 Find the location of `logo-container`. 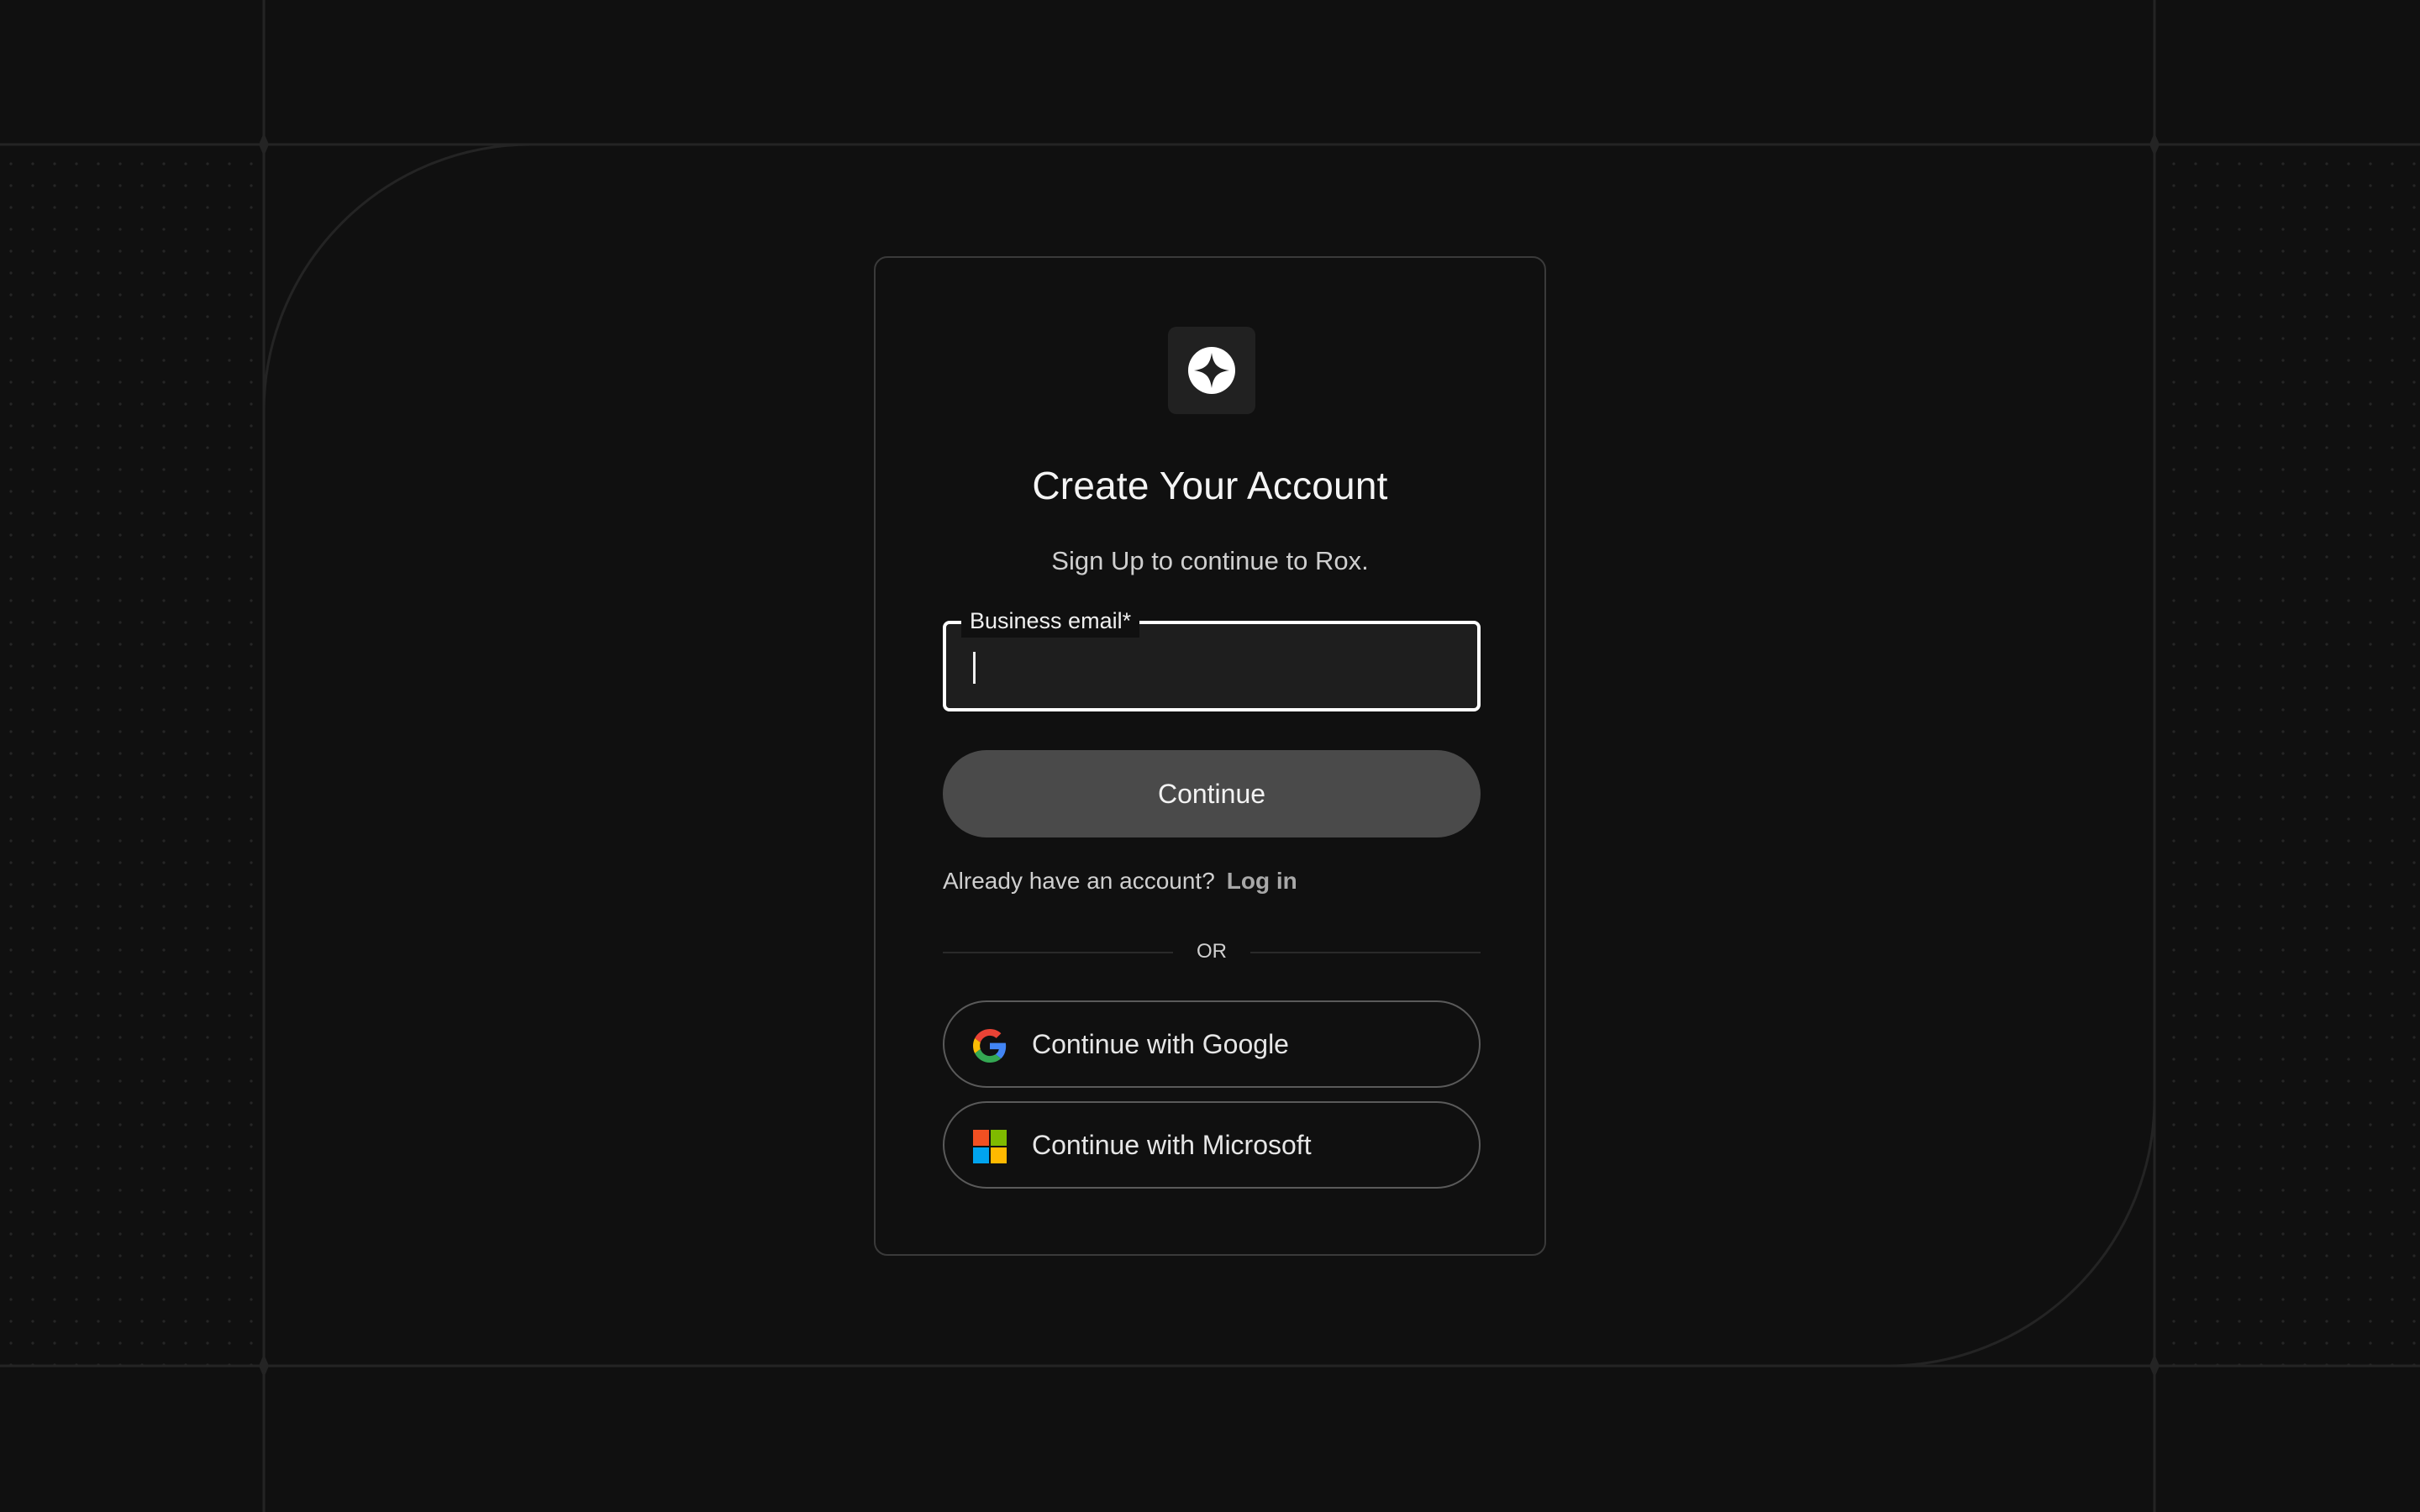

logo-container is located at coordinates (1211, 370).